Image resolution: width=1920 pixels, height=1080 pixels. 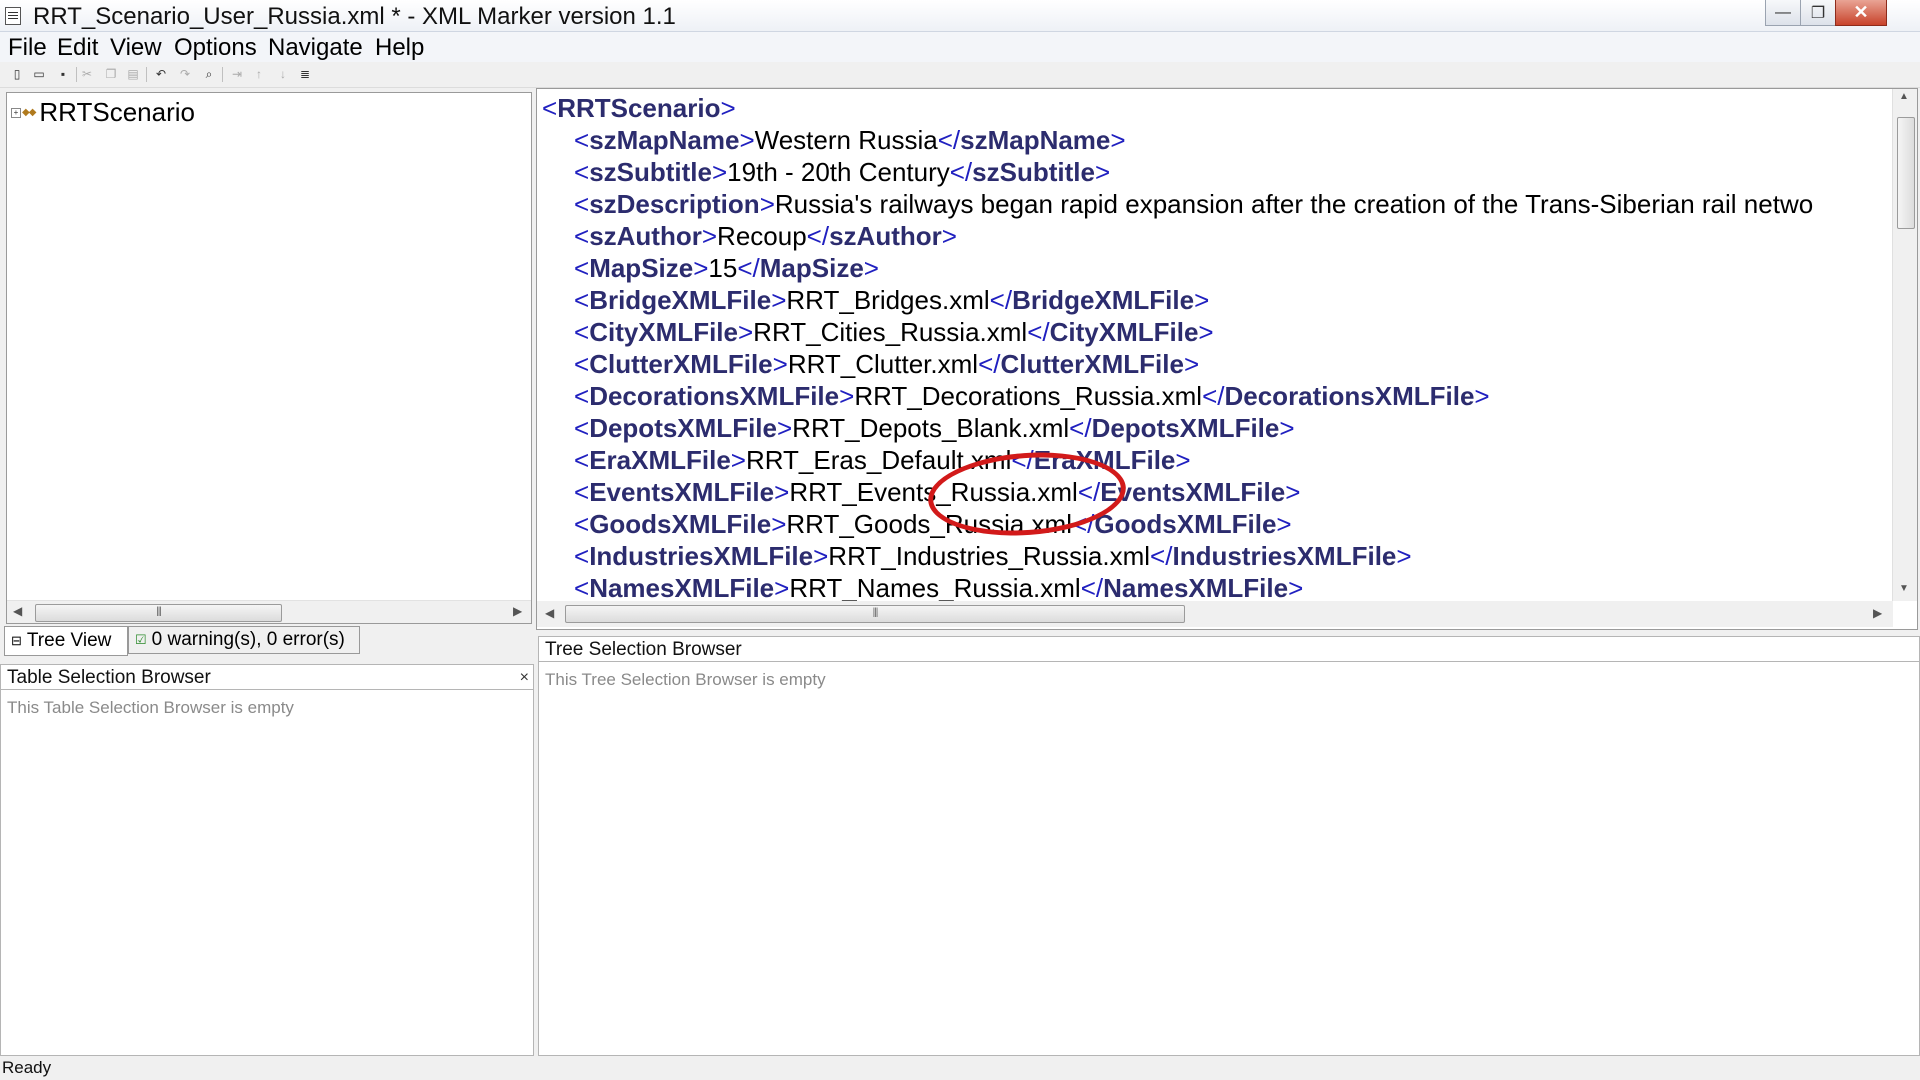 I want to click on scroll-up-icon: ▲, so click(x=1904, y=96).